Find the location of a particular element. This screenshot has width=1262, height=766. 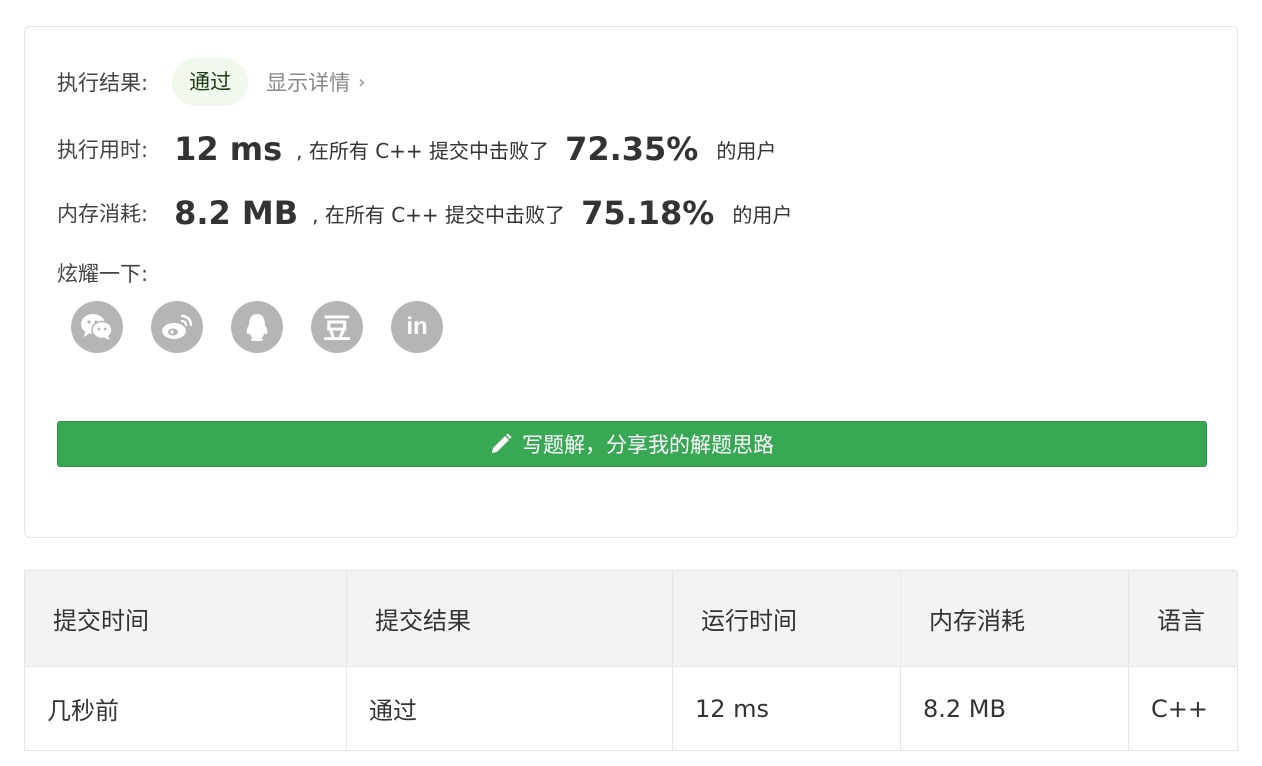

submission-language: C++ is located at coordinates (1183, 708).